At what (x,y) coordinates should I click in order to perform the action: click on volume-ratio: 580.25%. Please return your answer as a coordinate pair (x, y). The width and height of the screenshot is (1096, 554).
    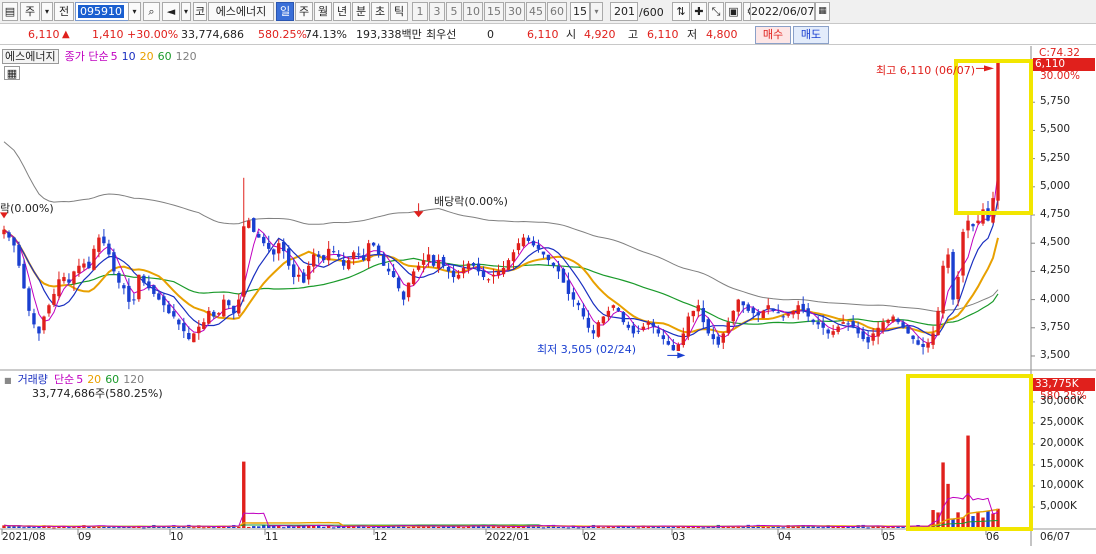
    Looking at the image, I should click on (282, 34).